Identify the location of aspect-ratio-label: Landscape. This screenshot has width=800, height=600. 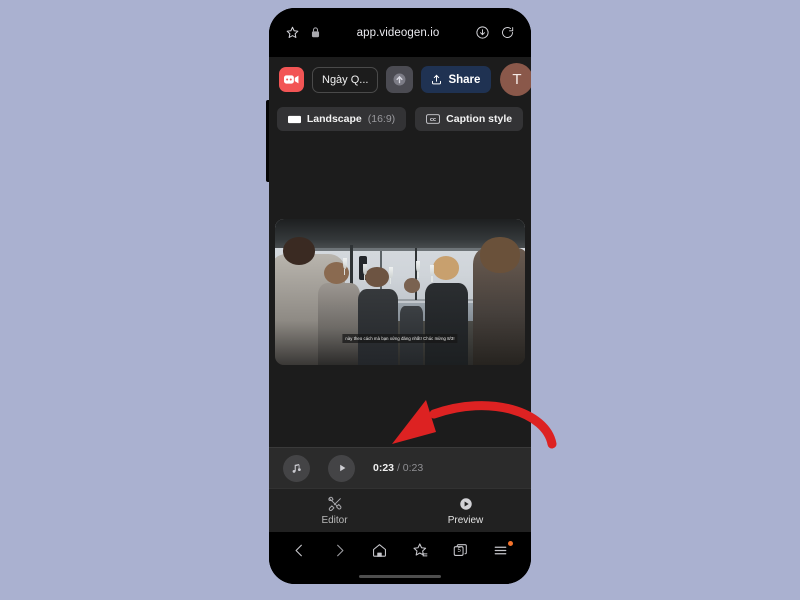
(334, 119).